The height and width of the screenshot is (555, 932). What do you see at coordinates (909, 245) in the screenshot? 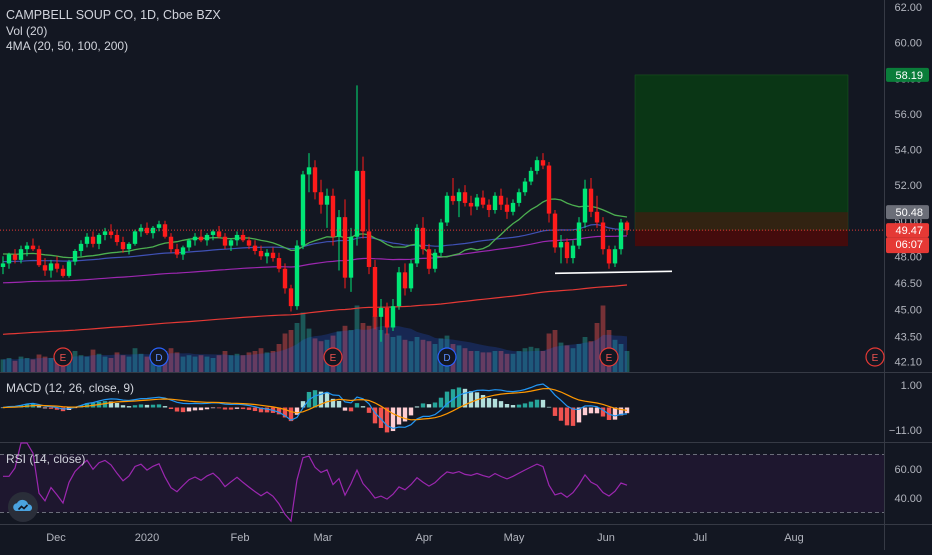
I see `countdown-label: 06:07` at bounding box center [909, 245].